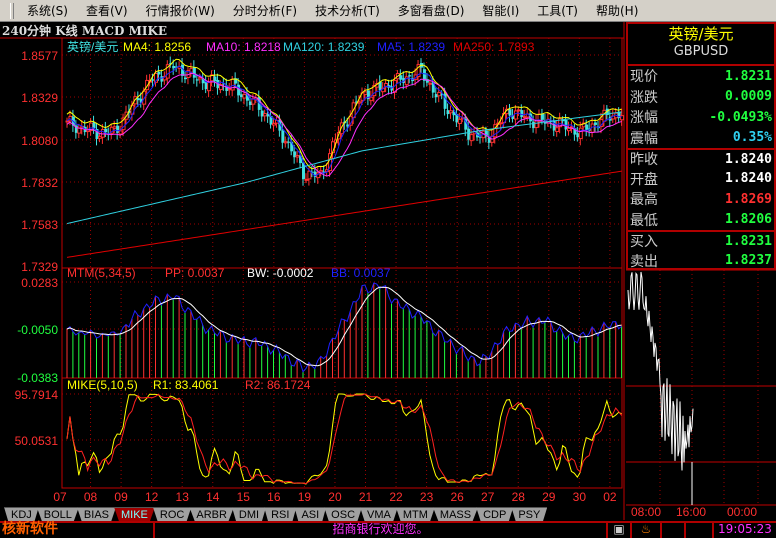  I want to click on tab-psy: PSY, so click(529, 514).